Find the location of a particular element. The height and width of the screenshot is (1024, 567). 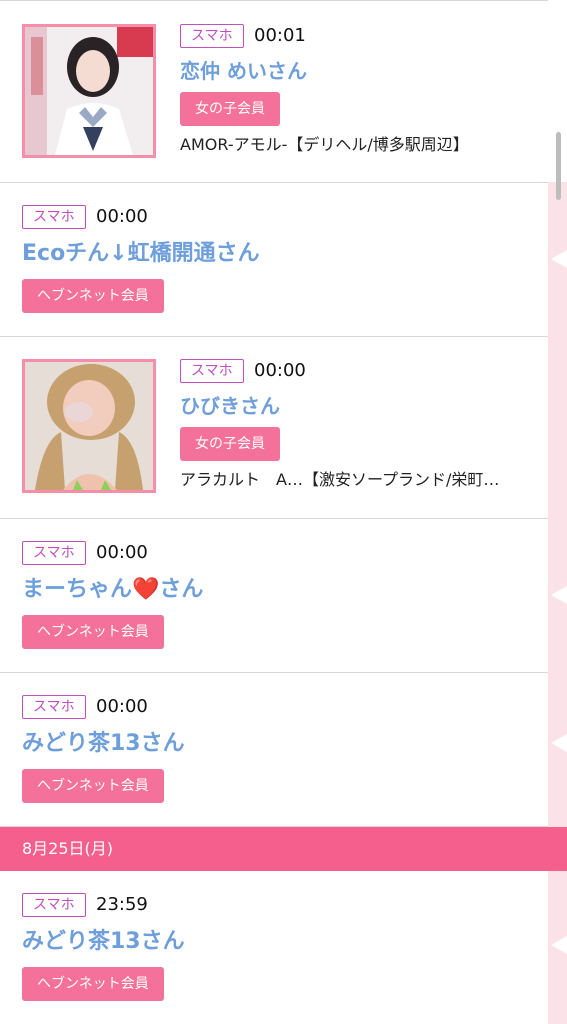

user-name: 恋仲 めいさん is located at coordinates (243, 71).